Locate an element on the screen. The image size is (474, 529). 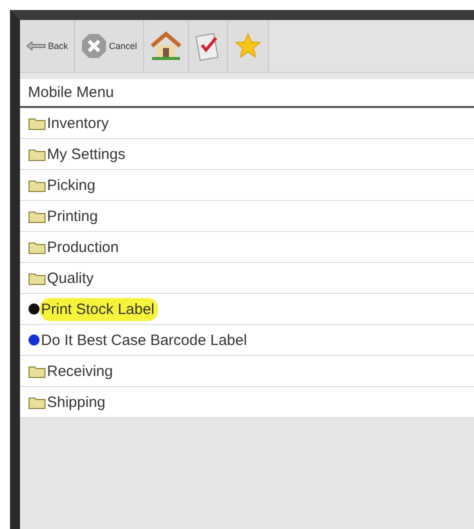
menu-item: Do It Best Case Barcode Label is located at coordinates (247, 340).